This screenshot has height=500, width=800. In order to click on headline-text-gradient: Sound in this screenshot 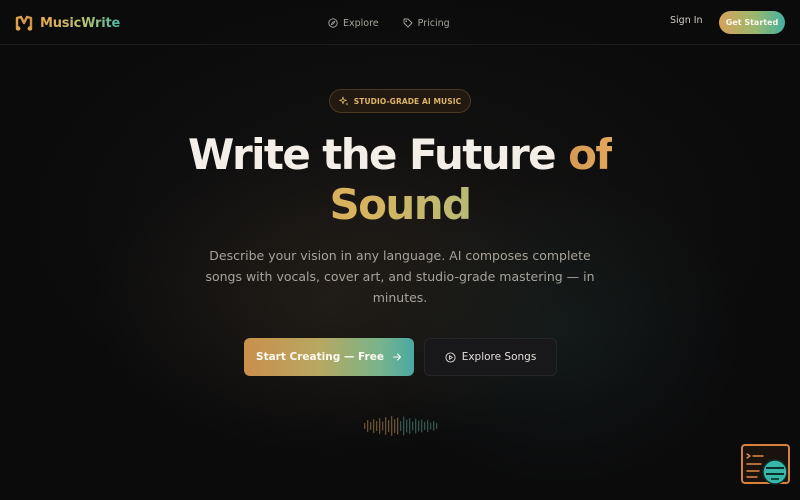, I will do `click(400, 205)`.